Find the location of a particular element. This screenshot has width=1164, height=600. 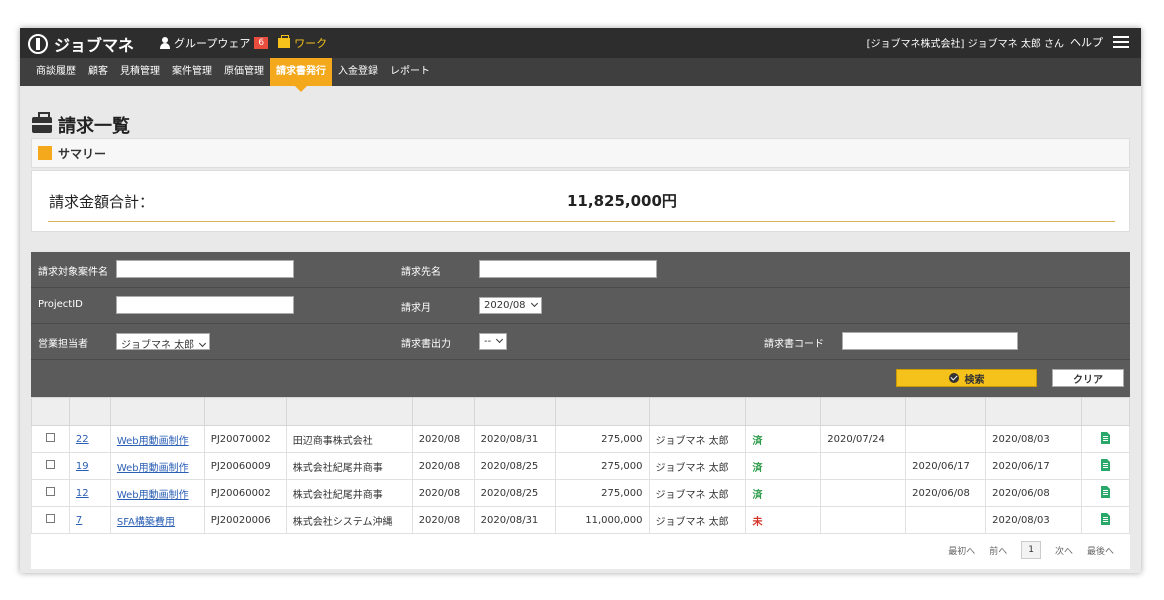

cell-client: 田辺商事株式会社 is located at coordinates (349, 439).